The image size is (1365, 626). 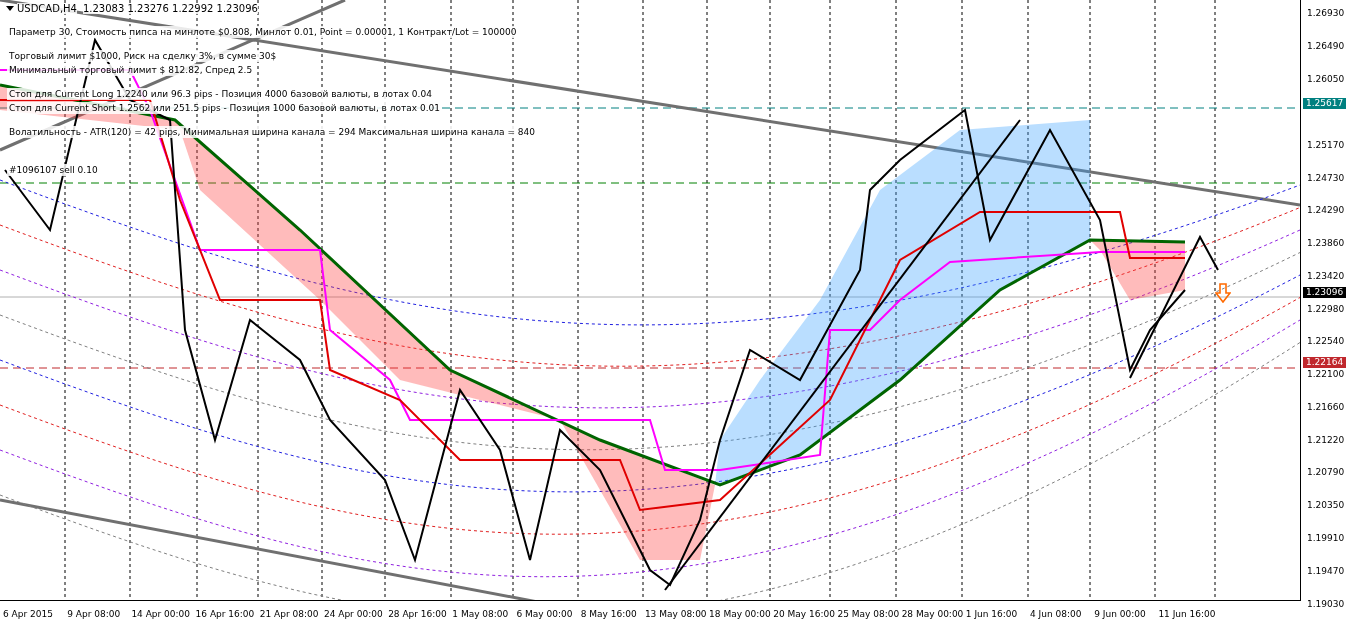 I want to click on time-label: 20 May 16:00, so click(x=804, y=613).